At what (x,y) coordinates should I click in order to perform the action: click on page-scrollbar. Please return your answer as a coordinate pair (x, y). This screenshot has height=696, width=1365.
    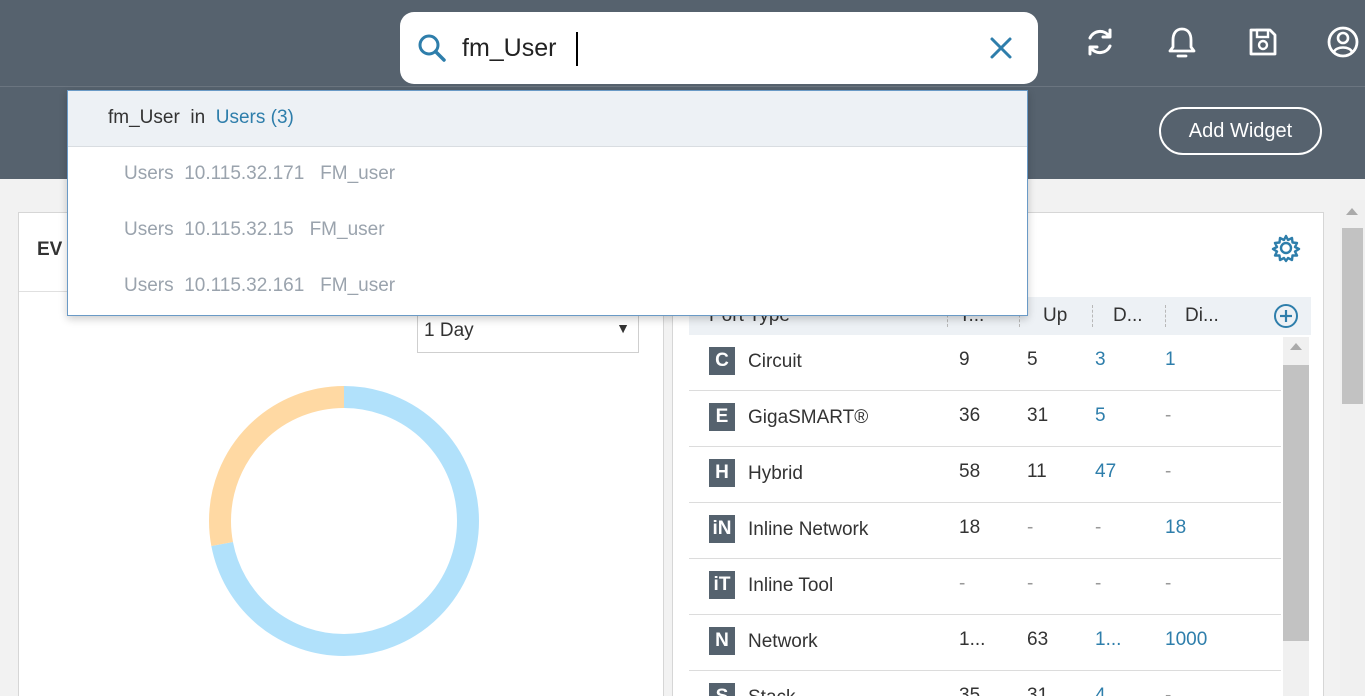
    Looking at the image, I should click on (1352, 448).